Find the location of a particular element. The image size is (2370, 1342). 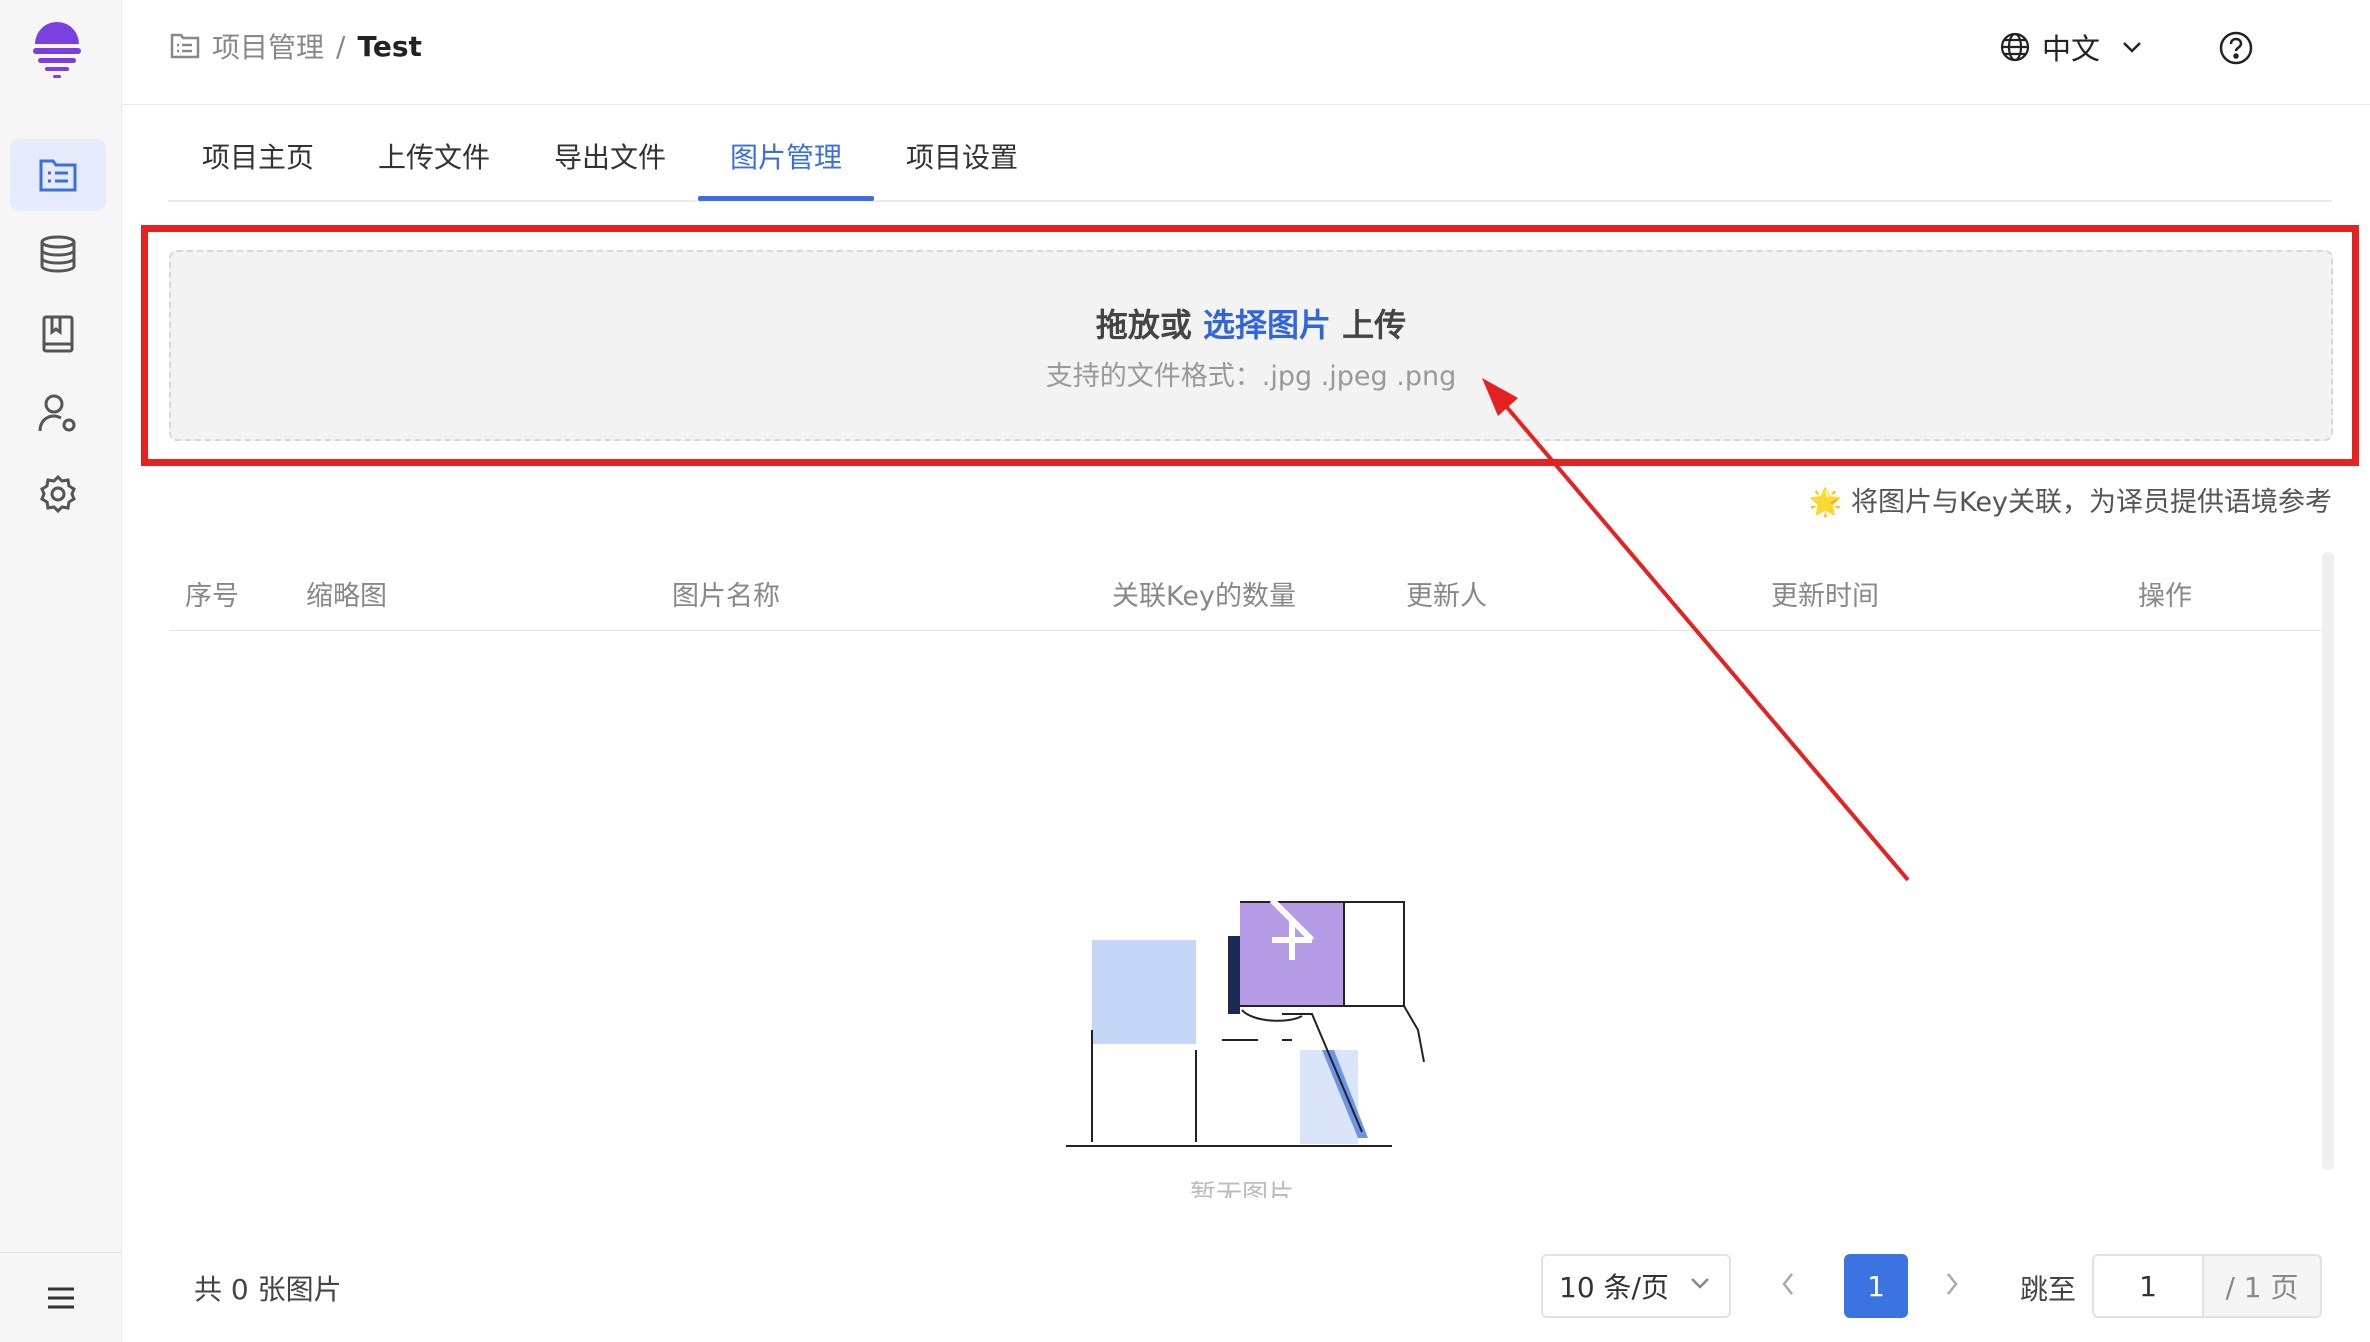

key-association-tip: 🌟 将图片与Key关联，为译员提供语境参考 is located at coordinates (2066, 499).